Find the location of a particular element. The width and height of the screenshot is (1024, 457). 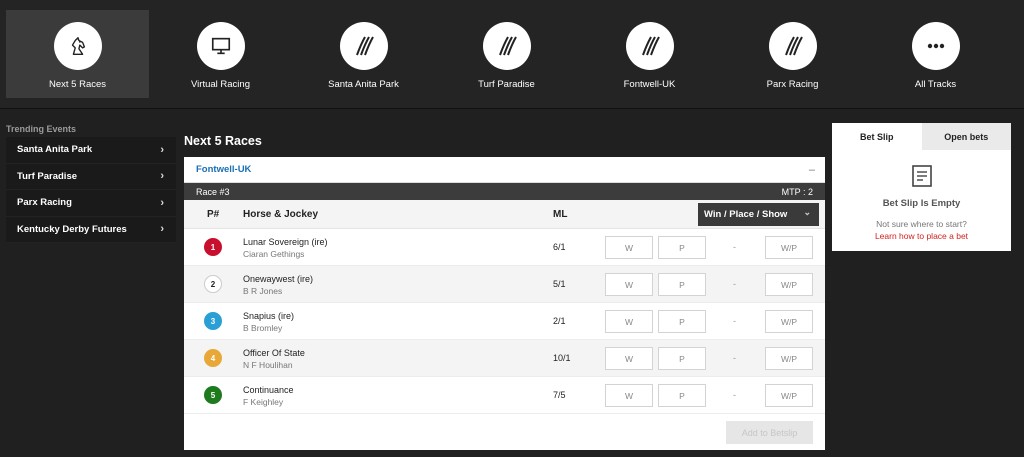

bet-slip-tabs: Bet Slip Open bets is located at coordinates (921, 136).